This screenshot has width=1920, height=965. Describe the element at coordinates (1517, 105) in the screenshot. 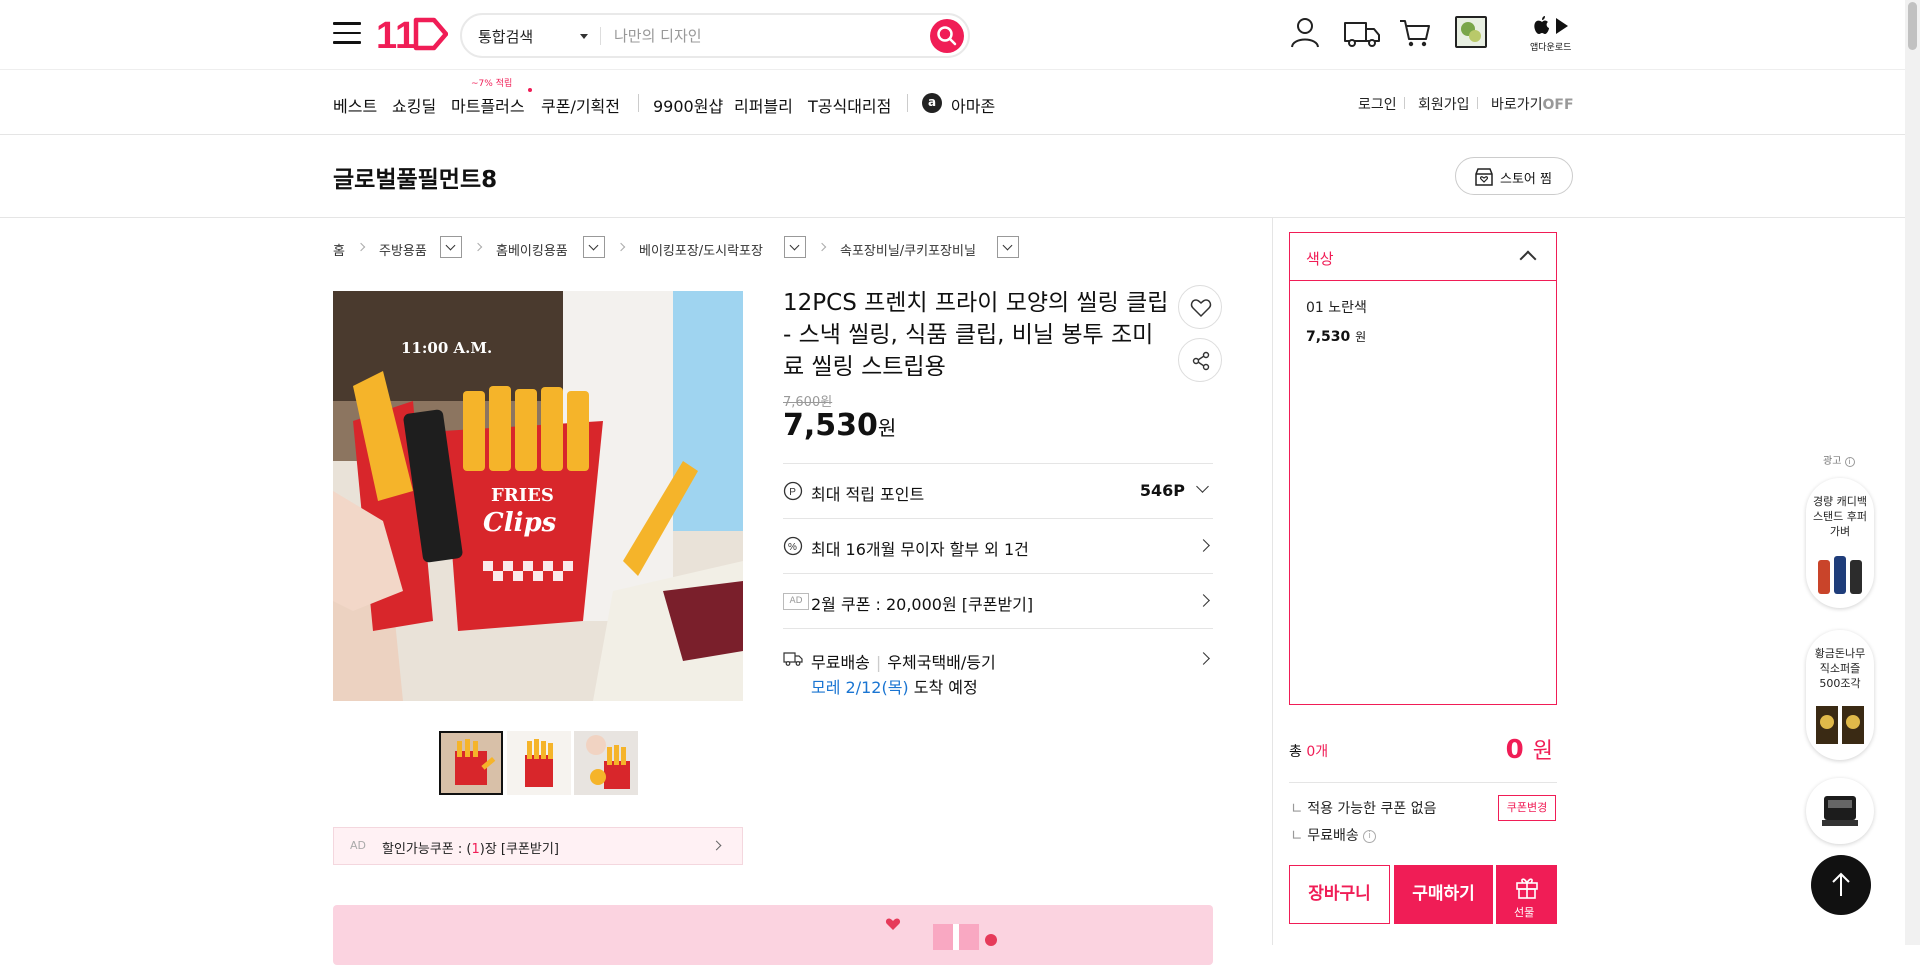

I see `shortcut-label: 바로가기` at that location.